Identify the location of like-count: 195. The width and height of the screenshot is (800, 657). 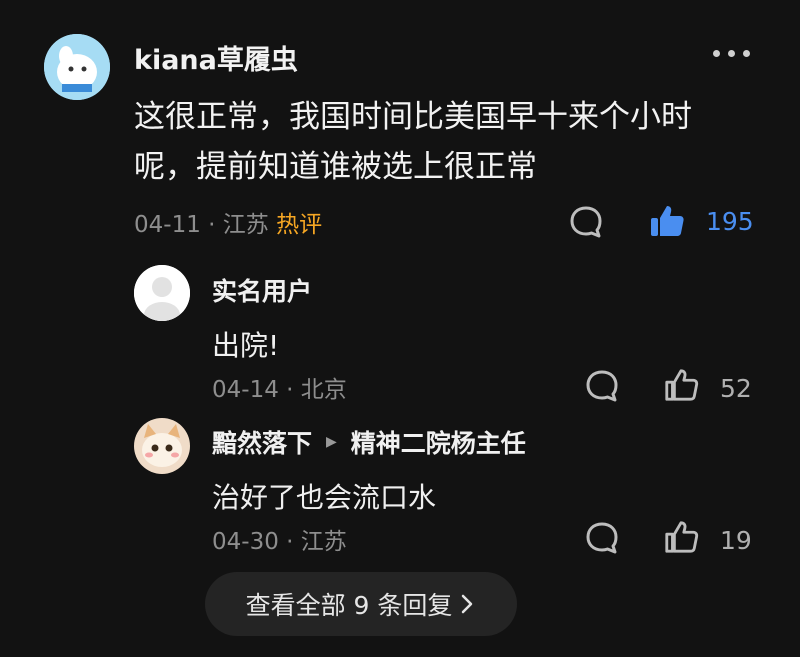
(730, 221).